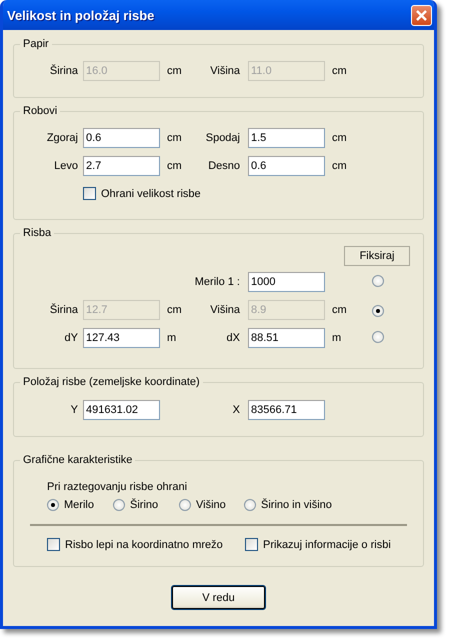 The height and width of the screenshot is (644, 450). I want to click on radio-label: Merilo, so click(79, 505).